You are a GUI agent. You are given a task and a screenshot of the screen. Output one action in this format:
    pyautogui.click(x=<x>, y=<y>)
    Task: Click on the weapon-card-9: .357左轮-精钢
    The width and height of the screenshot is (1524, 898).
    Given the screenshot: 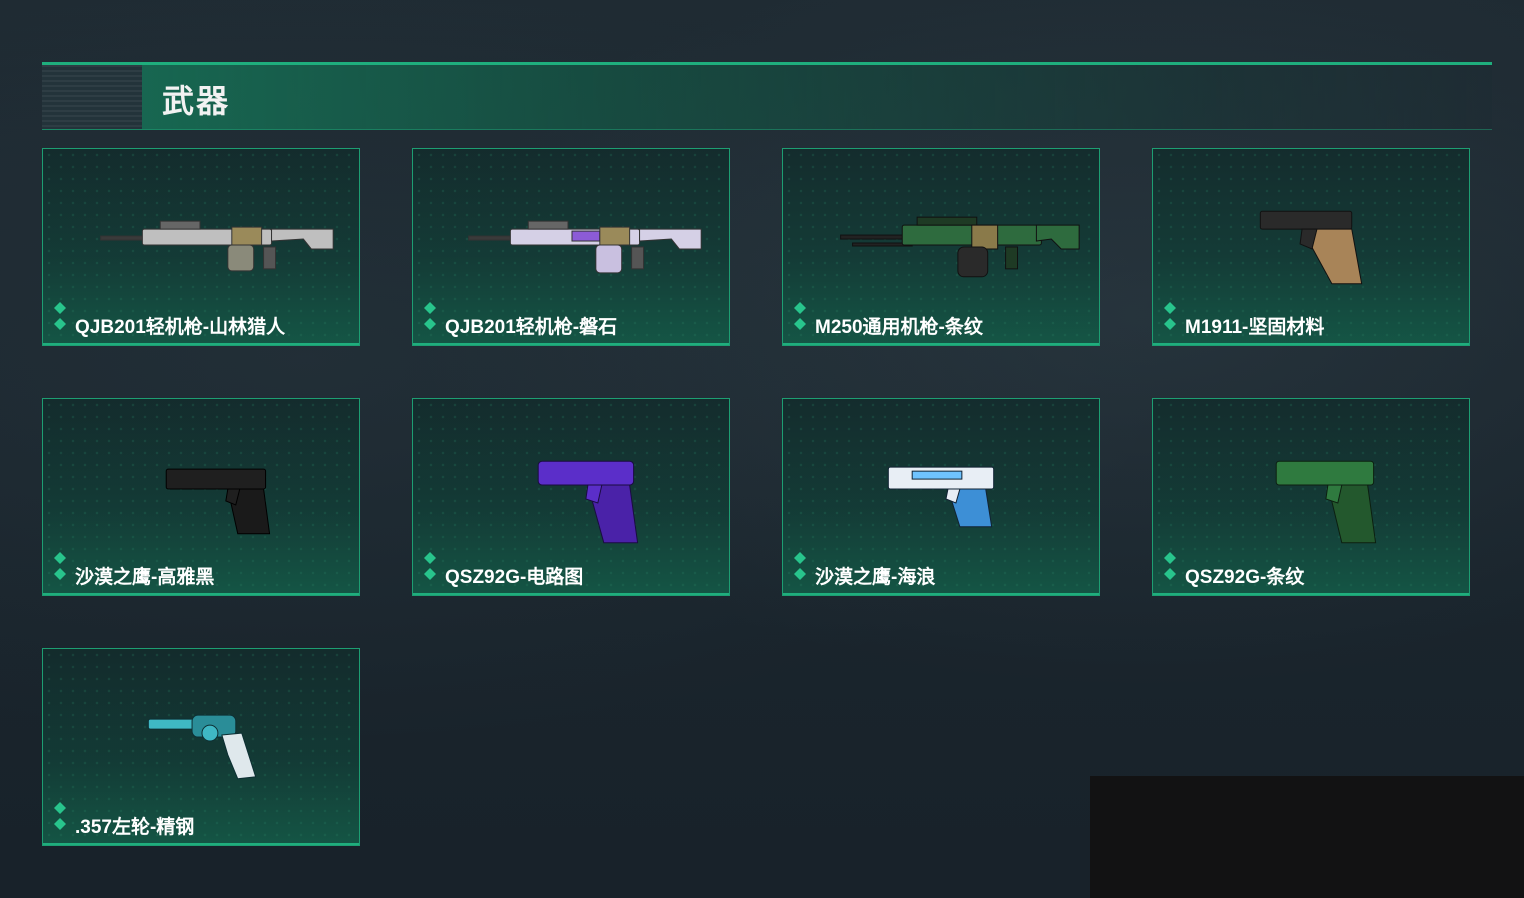 What is the action you would take?
    pyautogui.click(x=201, y=747)
    